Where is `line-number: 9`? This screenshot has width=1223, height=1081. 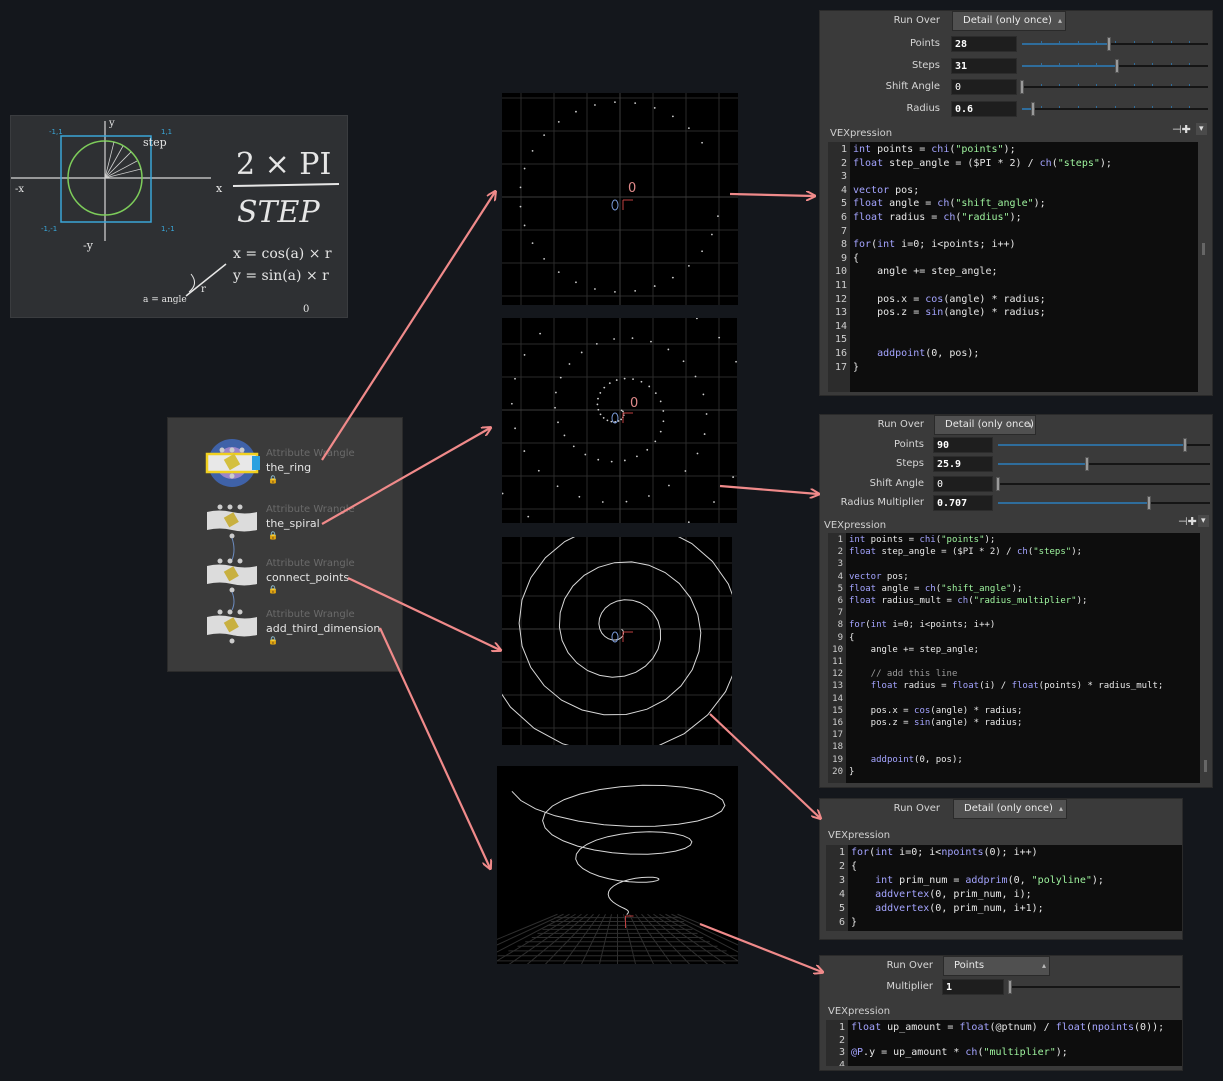
line-number: 9 is located at coordinates (840, 637).